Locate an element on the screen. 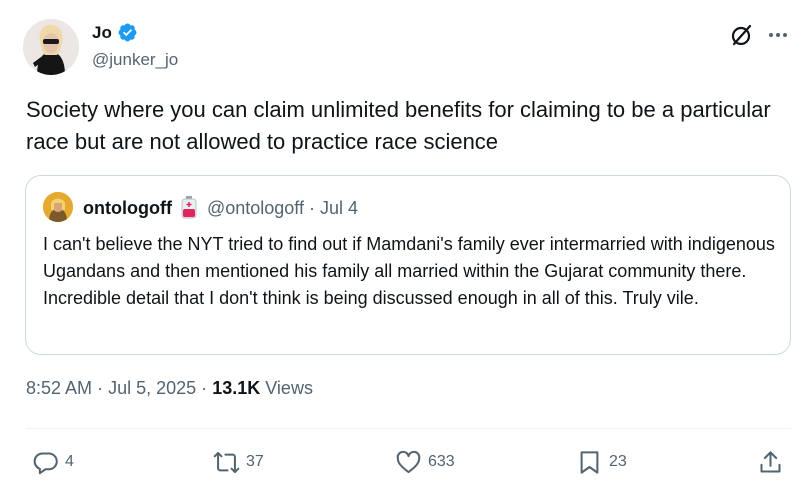  more-options-icon is located at coordinates (778, 35).